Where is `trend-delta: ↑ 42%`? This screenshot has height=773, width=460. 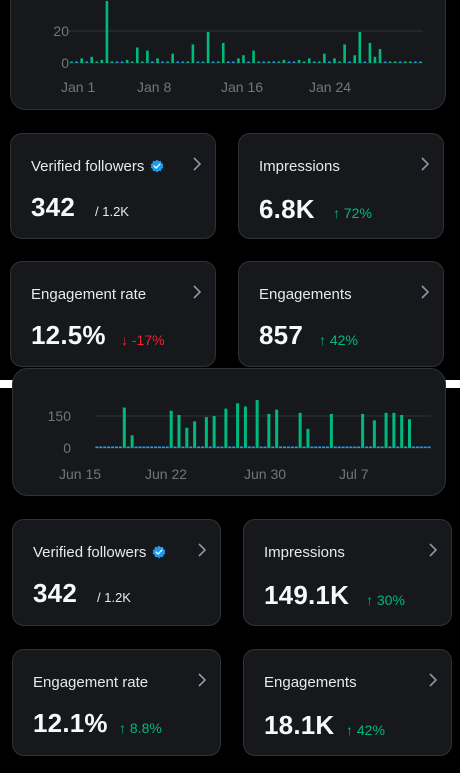
trend-delta: ↑ 42% is located at coordinates (338, 340).